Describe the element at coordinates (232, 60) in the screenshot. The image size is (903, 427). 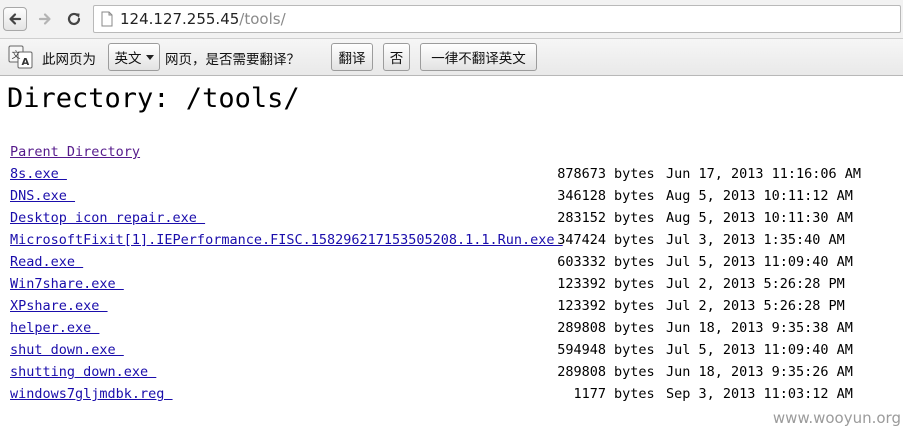
I see `translate-question-text: 网页，是否需要翻译？` at that location.